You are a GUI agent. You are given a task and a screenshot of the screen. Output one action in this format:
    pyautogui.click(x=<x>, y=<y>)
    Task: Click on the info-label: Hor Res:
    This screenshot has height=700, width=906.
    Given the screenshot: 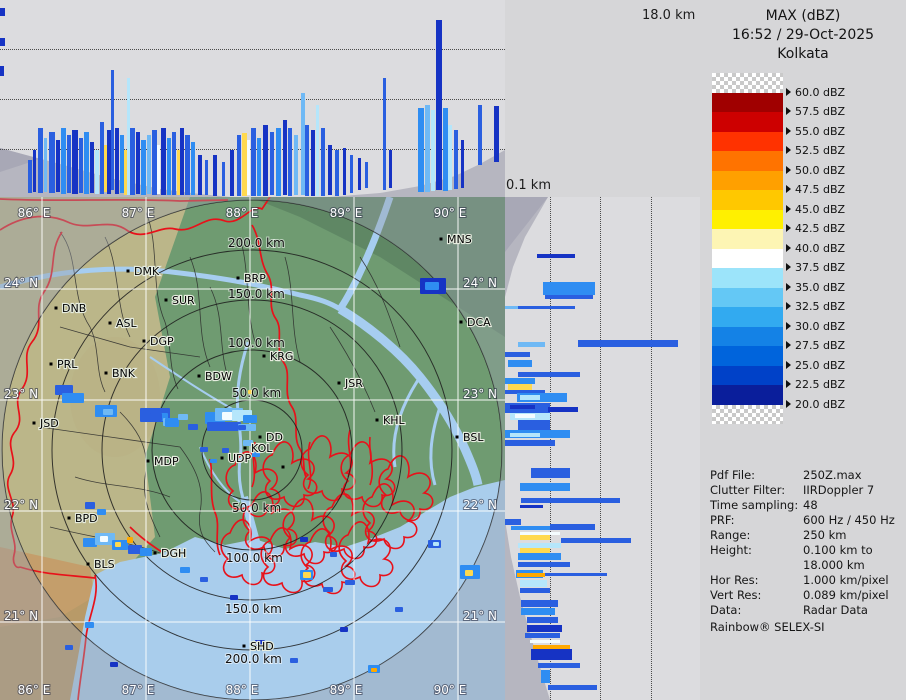 What is the action you would take?
    pyautogui.click(x=734, y=580)
    